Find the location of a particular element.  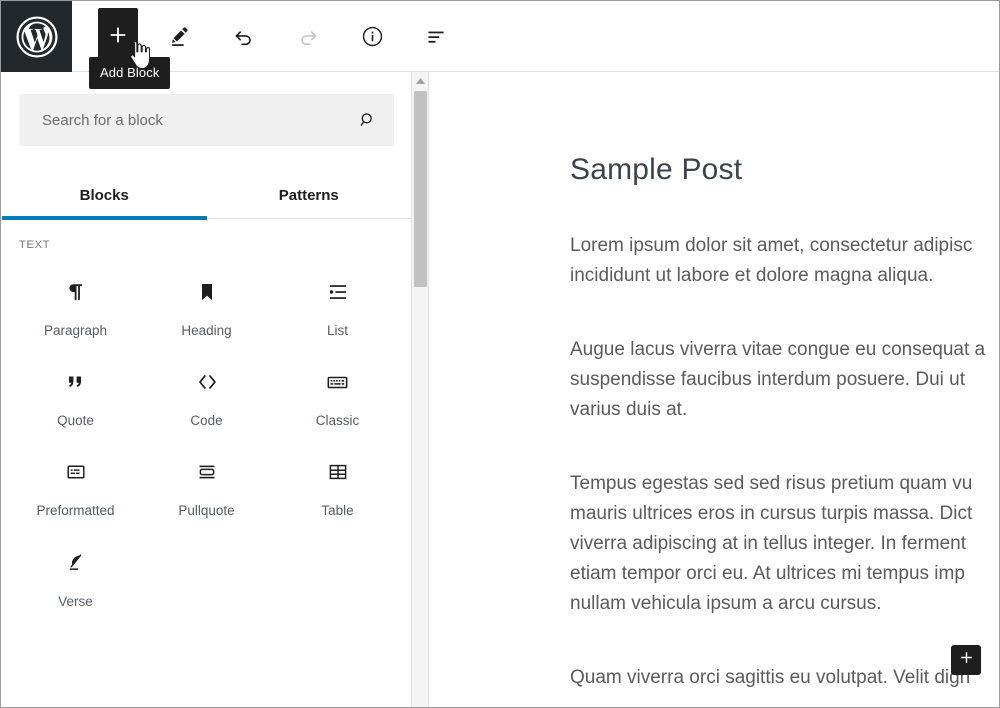

redo-arrow-icon is located at coordinates (308, 37).